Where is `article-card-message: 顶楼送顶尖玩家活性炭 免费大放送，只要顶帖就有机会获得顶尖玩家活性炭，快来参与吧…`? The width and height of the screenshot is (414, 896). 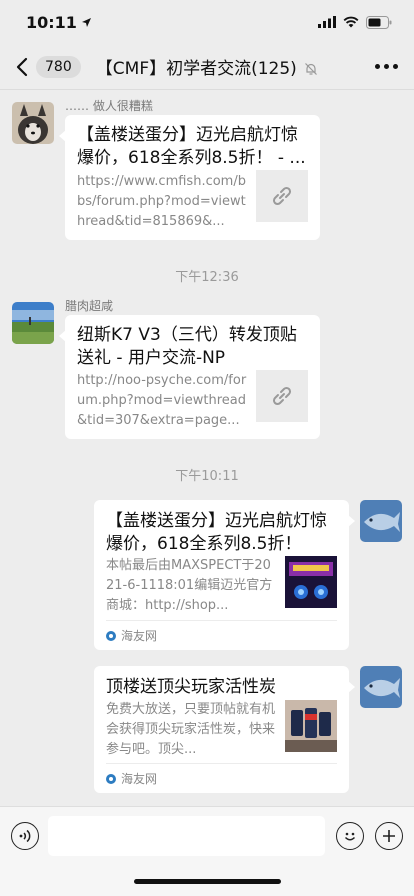
article-card-message: 顶楼送顶尖玩家活性炭 免费大放送，只要顶帖就有机会获得顶尖玩家活性炭，快来参与吧… is located at coordinates (224, 729).